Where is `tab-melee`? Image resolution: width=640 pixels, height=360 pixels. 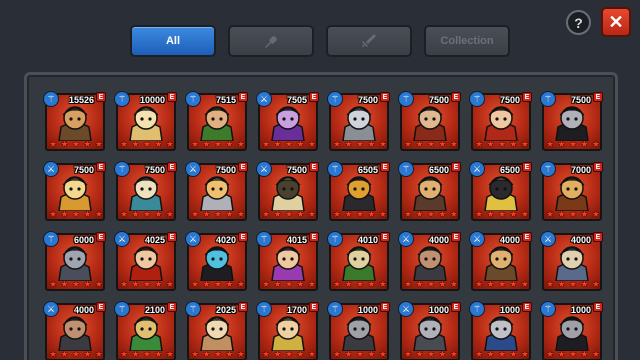
tab-melee is located at coordinates (271, 41).